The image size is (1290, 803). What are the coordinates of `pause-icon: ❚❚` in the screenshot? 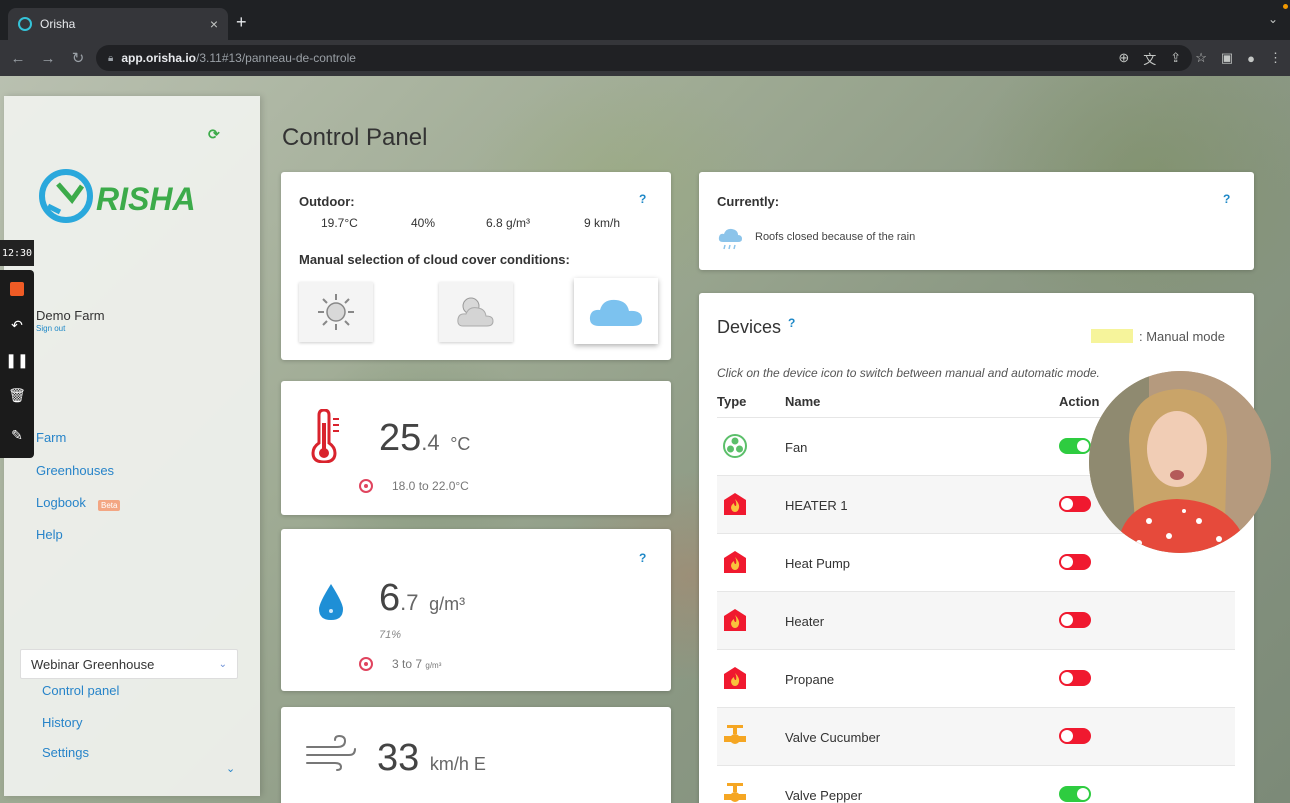 It's located at (17, 359).